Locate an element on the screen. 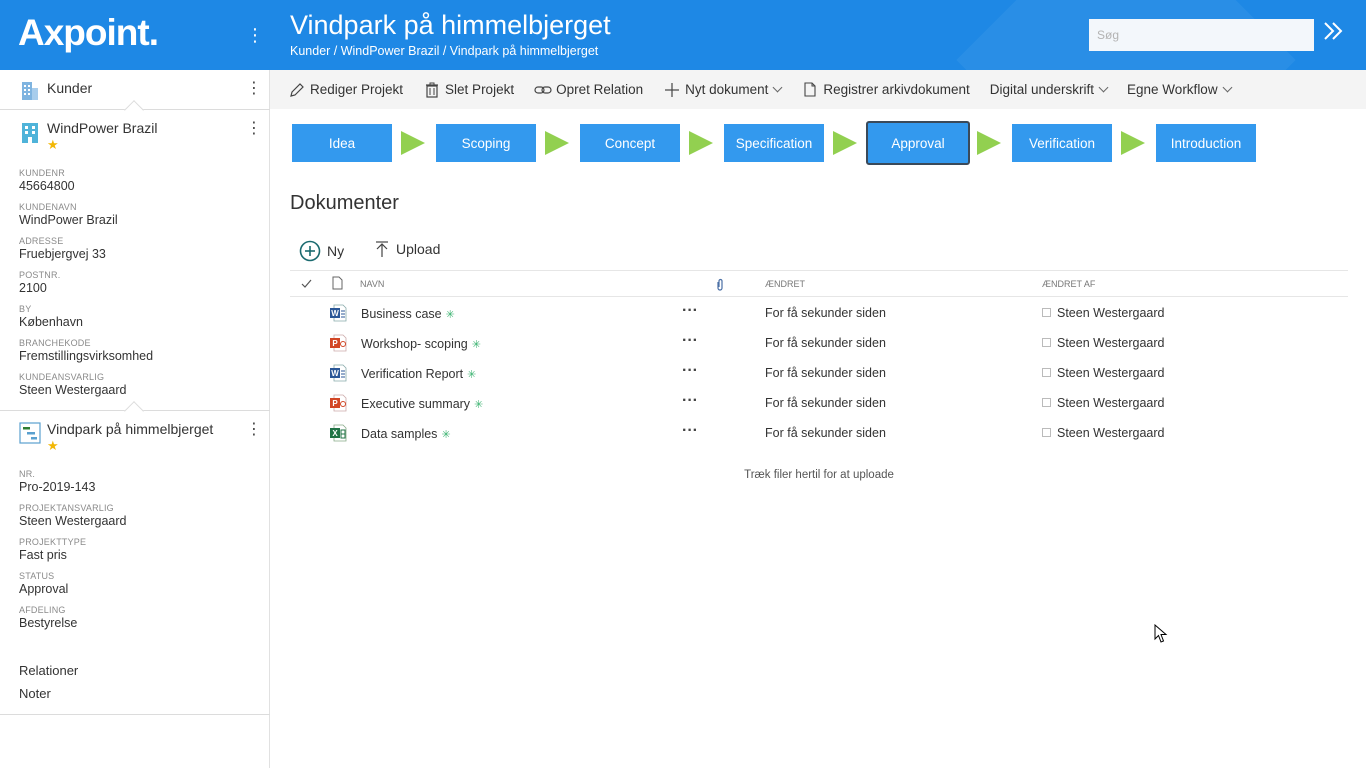 The image size is (1366, 768). column-header-name: NAVN is located at coordinates (372, 284).